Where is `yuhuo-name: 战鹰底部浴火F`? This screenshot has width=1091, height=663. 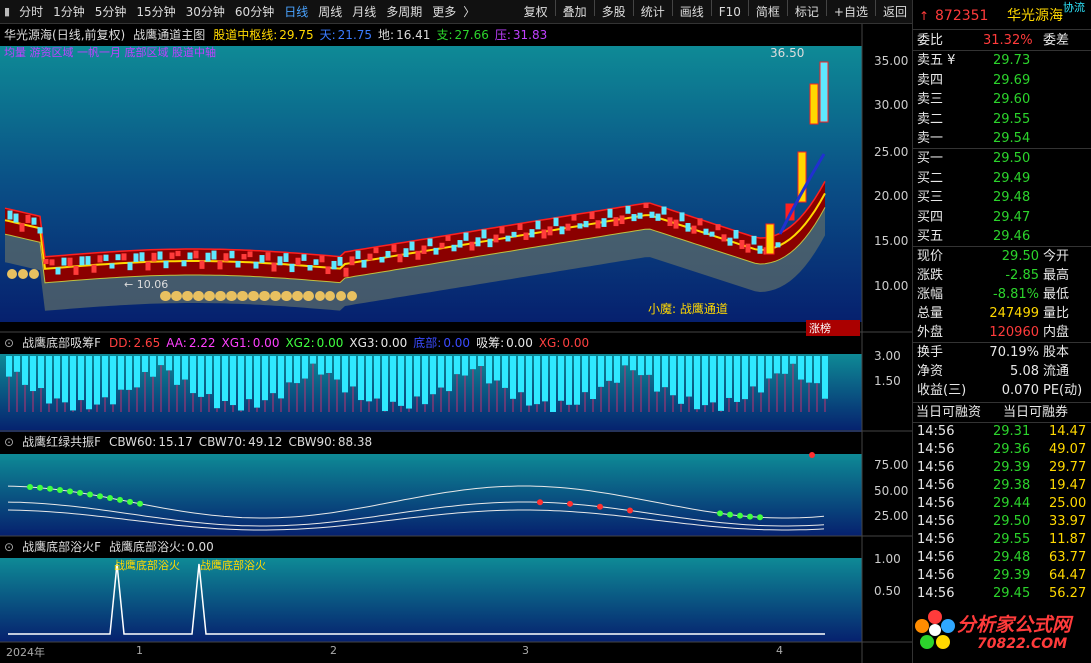 yuhuo-name: 战鹰底部浴火F is located at coordinates (61, 547).